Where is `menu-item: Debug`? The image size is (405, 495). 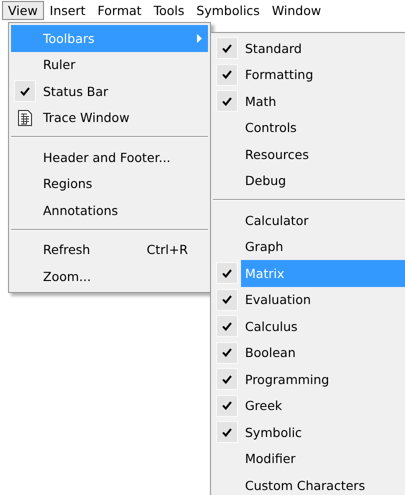
menu-item: Debug is located at coordinates (309, 181).